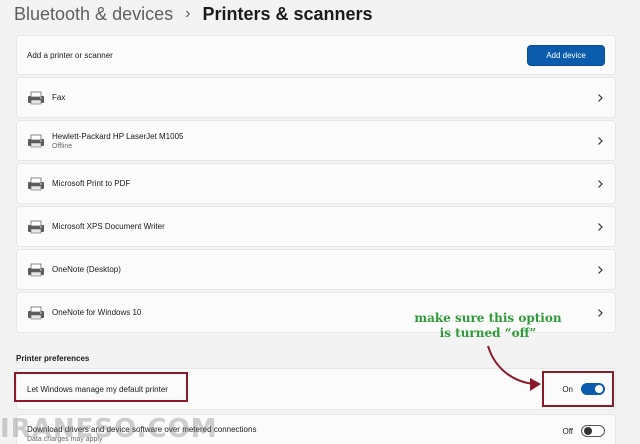  What do you see at coordinates (323, 97) in the screenshot?
I see `device-text: Fax` at bounding box center [323, 97].